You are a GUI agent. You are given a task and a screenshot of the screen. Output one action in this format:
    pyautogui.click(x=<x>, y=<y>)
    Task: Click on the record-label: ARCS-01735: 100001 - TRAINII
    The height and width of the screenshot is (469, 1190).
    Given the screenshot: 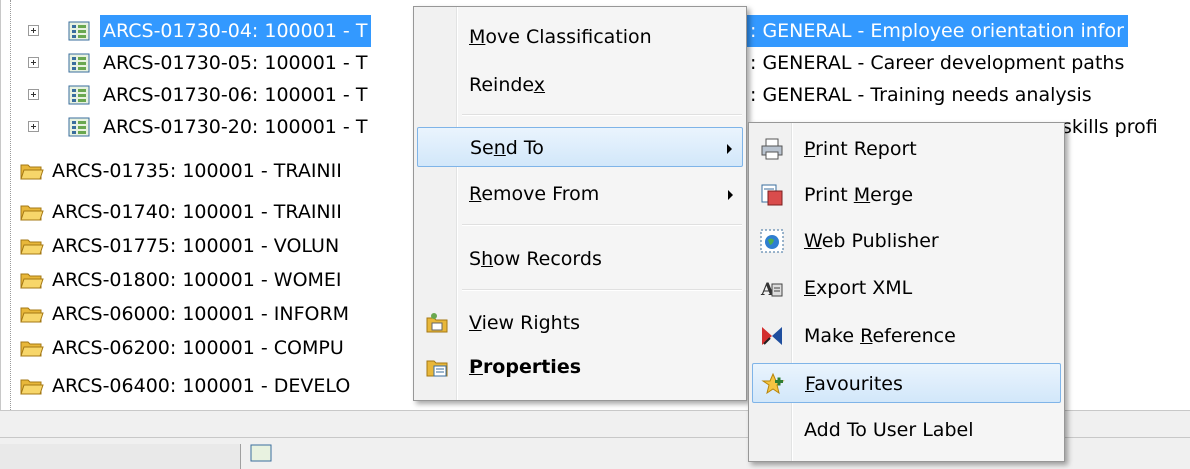 What is the action you would take?
    pyautogui.click(x=197, y=171)
    